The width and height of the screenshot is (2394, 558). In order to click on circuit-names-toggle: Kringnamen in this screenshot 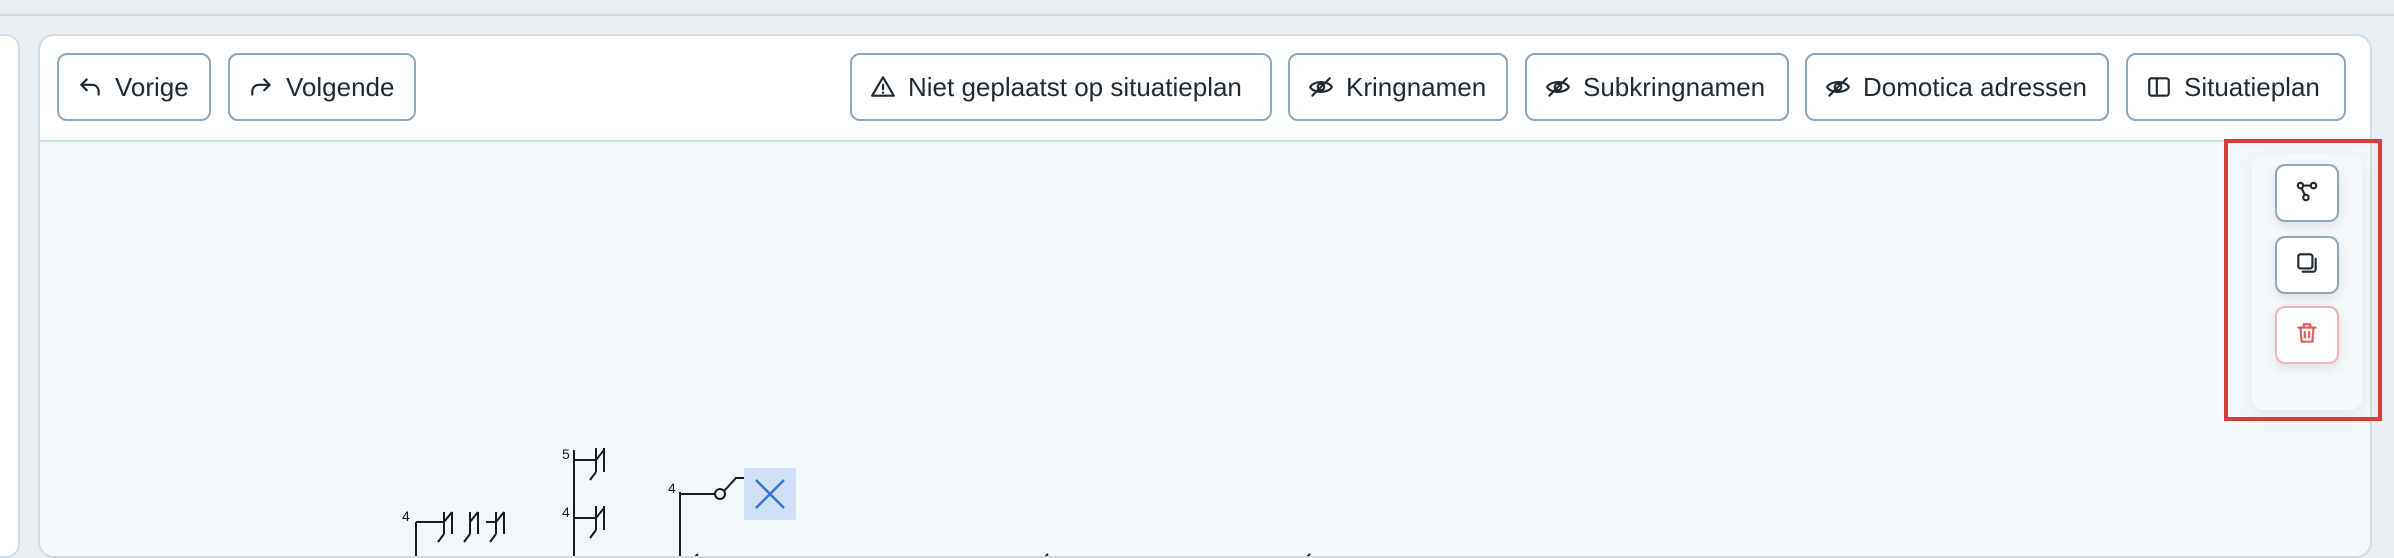, I will do `click(1398, 87)`.